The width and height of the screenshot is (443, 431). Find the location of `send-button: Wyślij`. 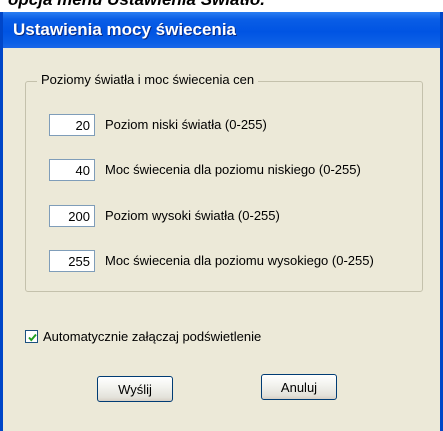

send-button: Wyślij is located at coordinates (135, 389).